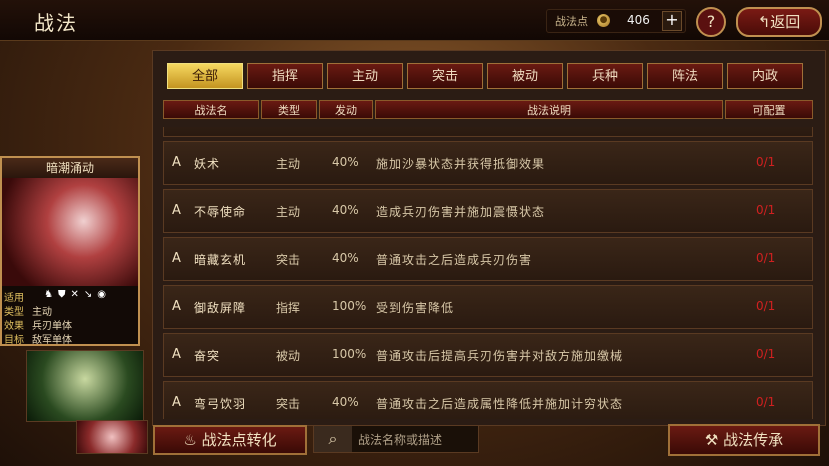 The height and width of the screenshot is (466, 829). I want to click on col-type: 类型, so click(289, 109).